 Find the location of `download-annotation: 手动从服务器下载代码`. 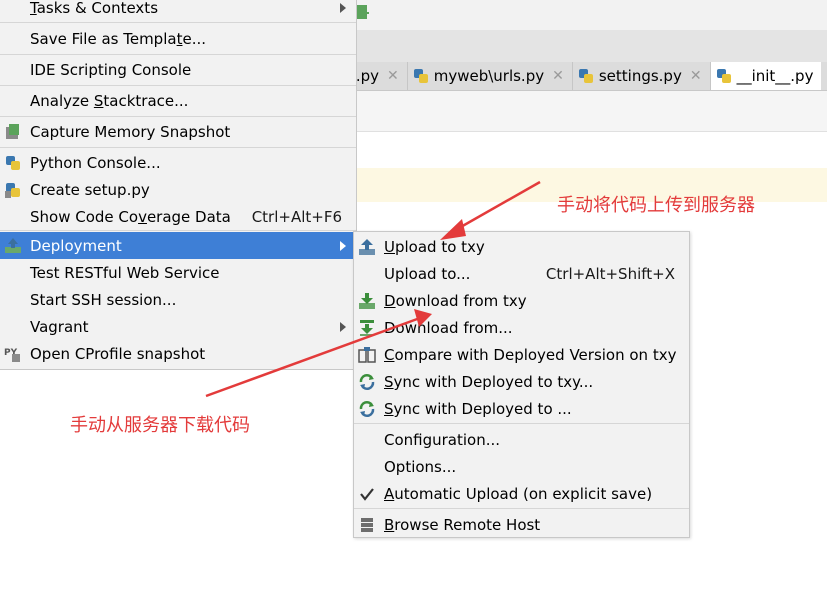

download-annotation: 手动从服务器下载代码 is located at coordinates (160, 425).